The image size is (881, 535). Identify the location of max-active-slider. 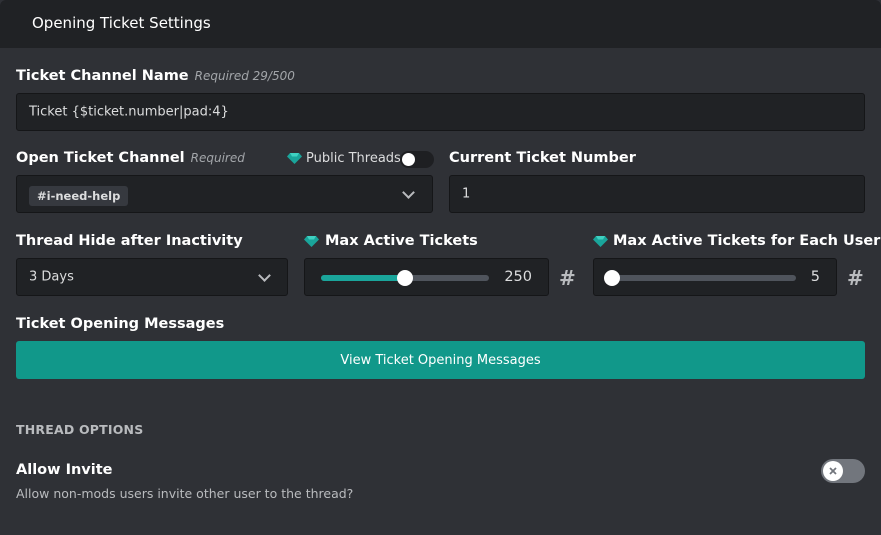
(405, 278).